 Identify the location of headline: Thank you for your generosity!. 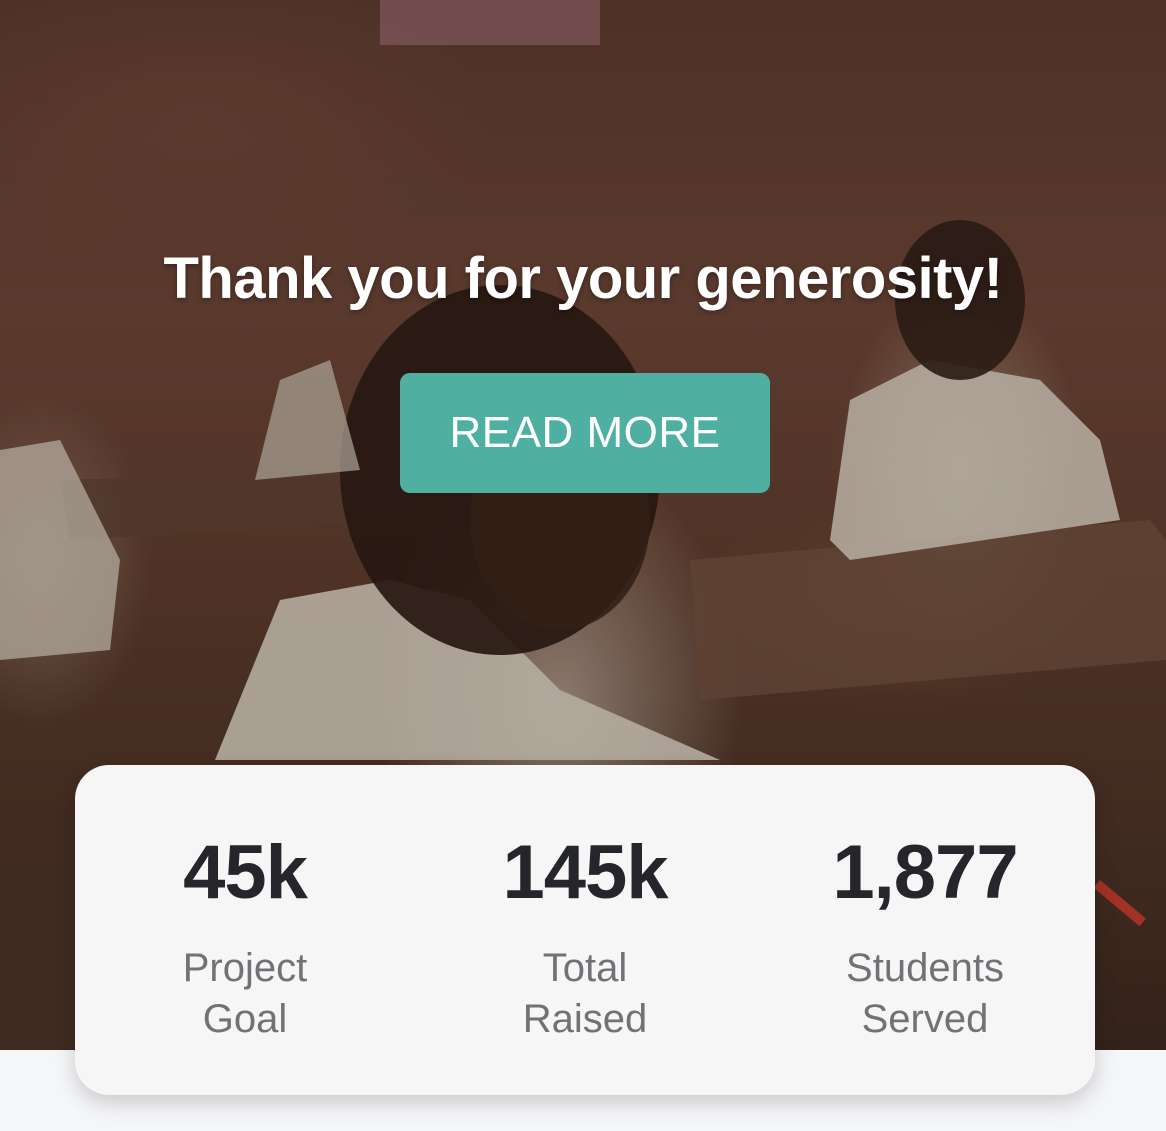
(583, 278).